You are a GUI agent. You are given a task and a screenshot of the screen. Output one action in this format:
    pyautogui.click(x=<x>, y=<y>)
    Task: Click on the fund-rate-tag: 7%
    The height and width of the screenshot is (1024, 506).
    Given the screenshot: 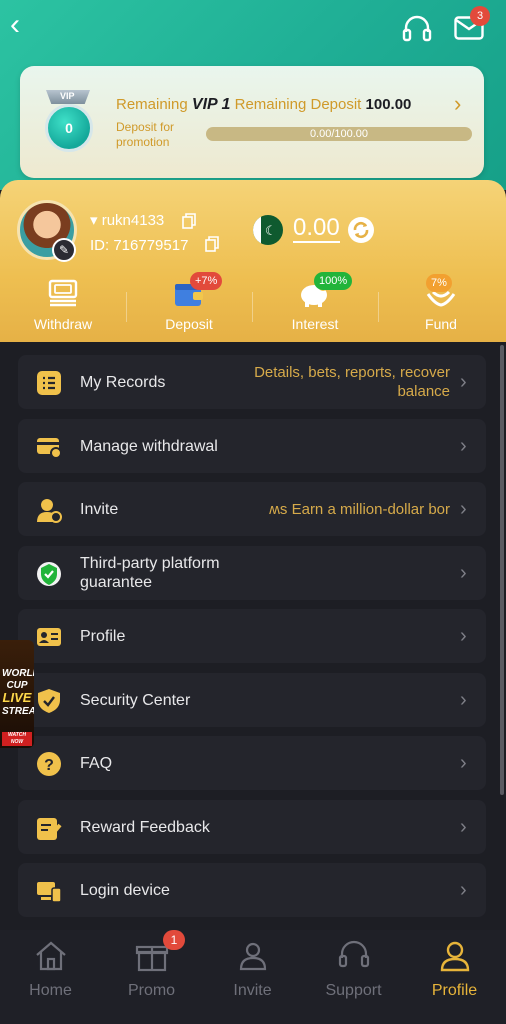 What is the action you would take?
    pyautogui.click(x=439, y=283)
    